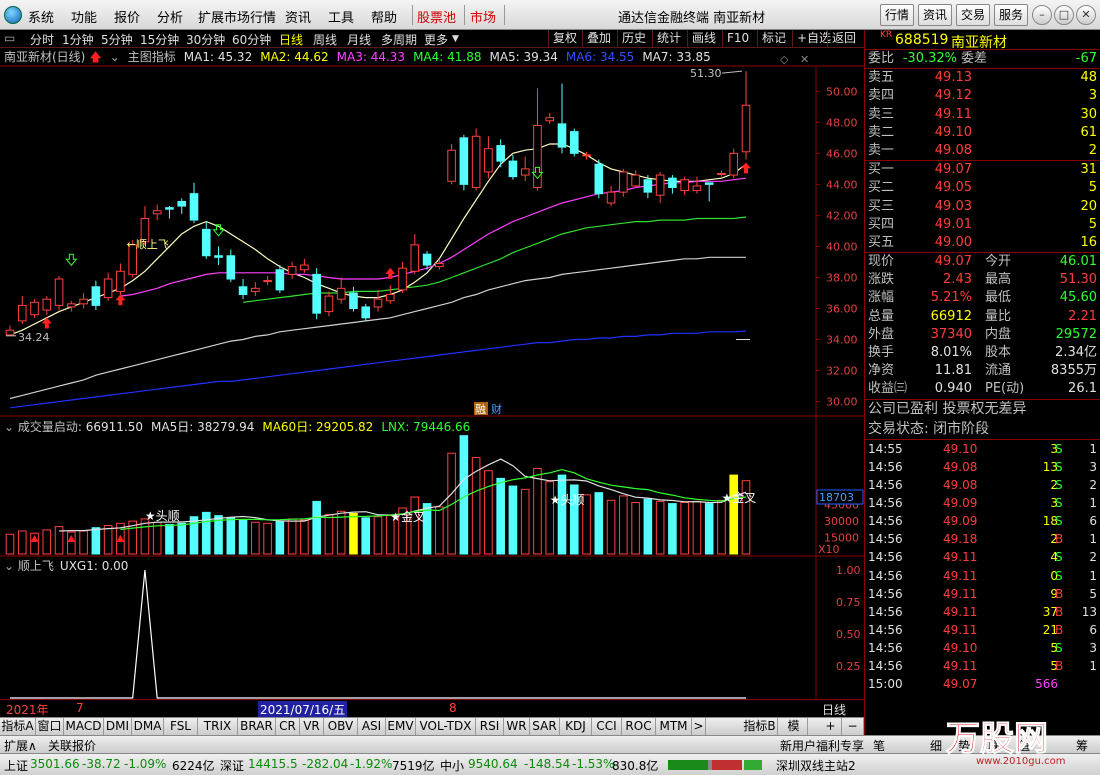 This screenshot has height=775, width=1100. What do you see at coordinates (979, 43) in the screenshot?
I see `stock-name: 南亚新材` at bounding box center [979, 43].